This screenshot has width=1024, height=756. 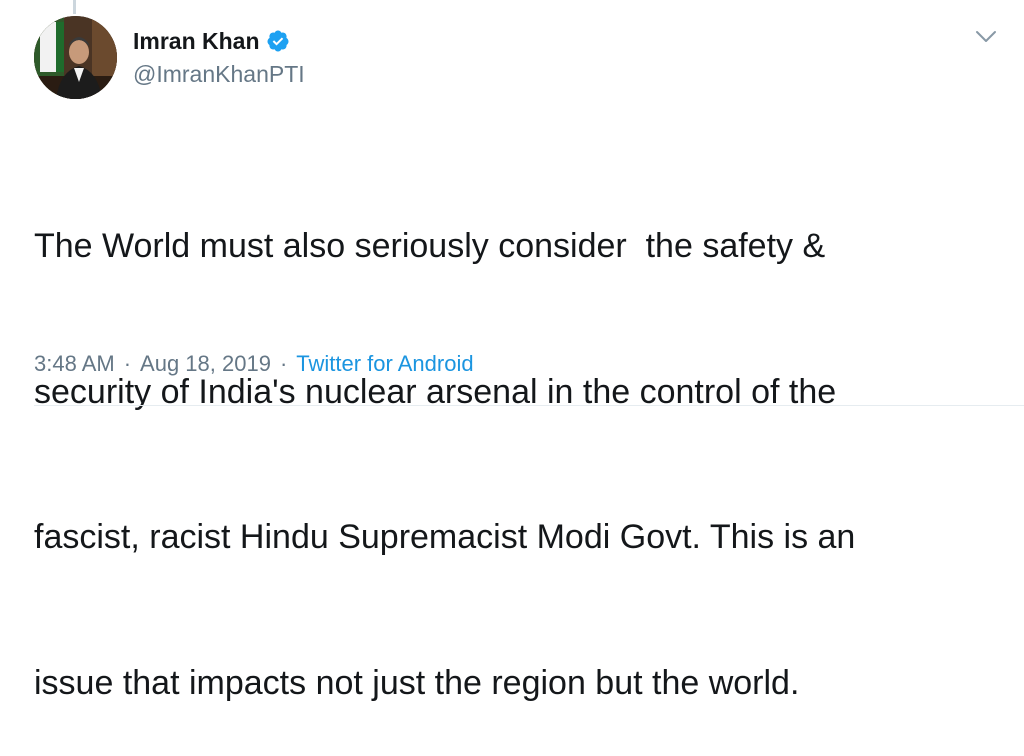 I want to click on author-handle: @ImranKhanPTI, so click(x=219, y=74).